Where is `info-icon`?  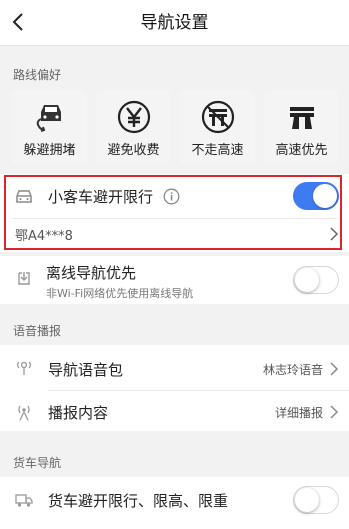 info-icon is located at coordinates (171, 198).